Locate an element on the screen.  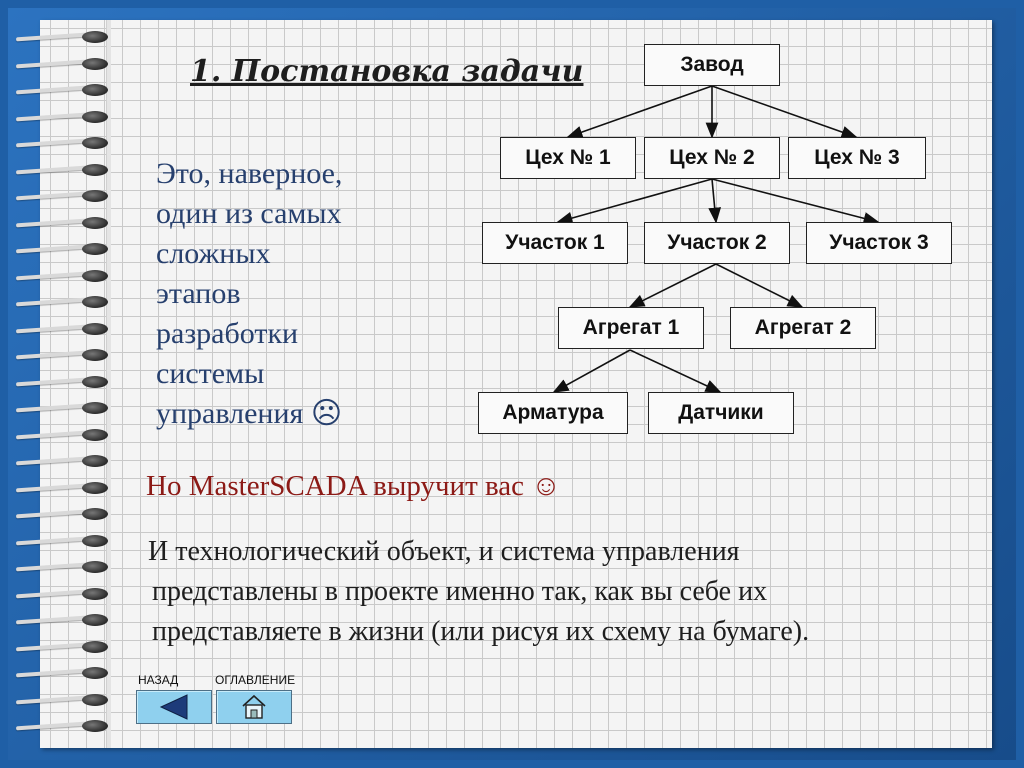
node-shop-3: Цех № 3 is located at coordinates (857, 158).